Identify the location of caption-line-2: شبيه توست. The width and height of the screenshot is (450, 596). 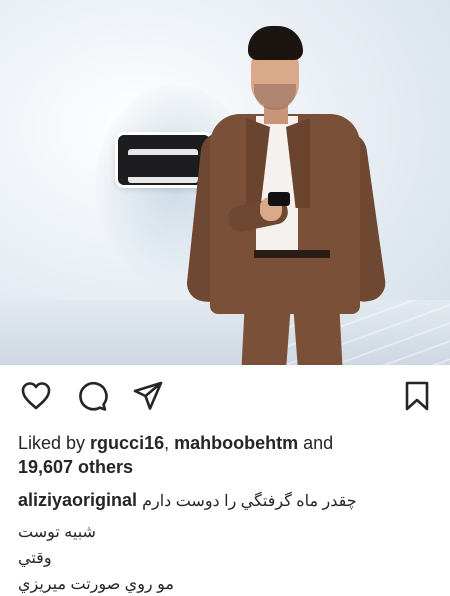
(57, 532).